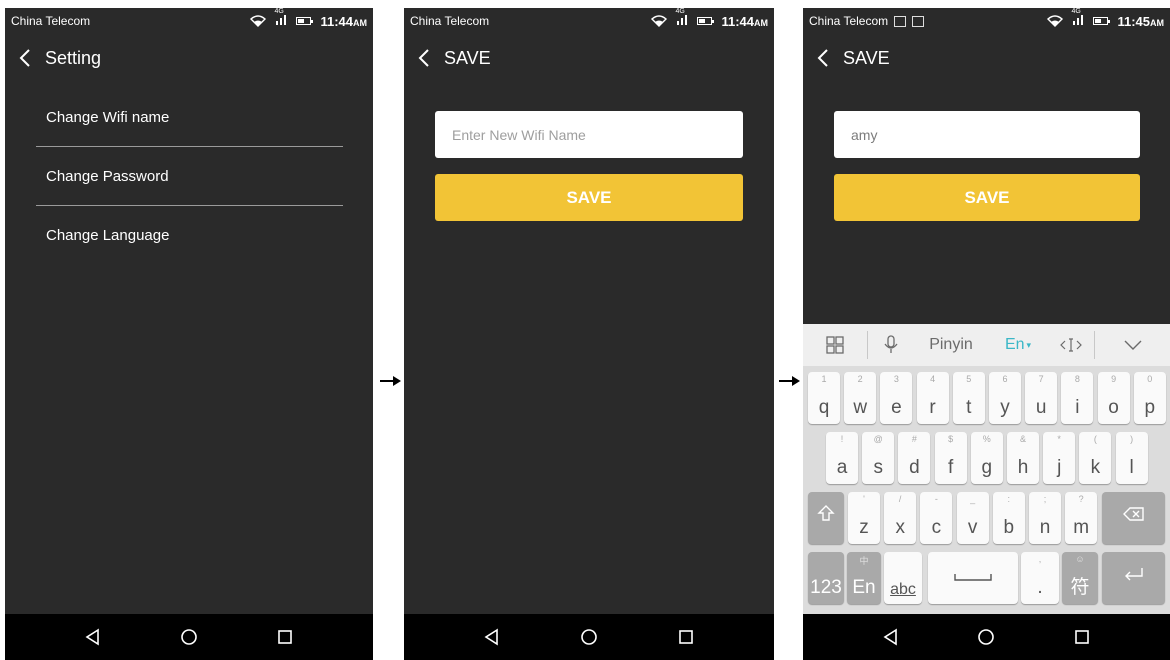 This screenshot has height=660, width=1170. I want to click on key-k: (k, so click(1095, 458).